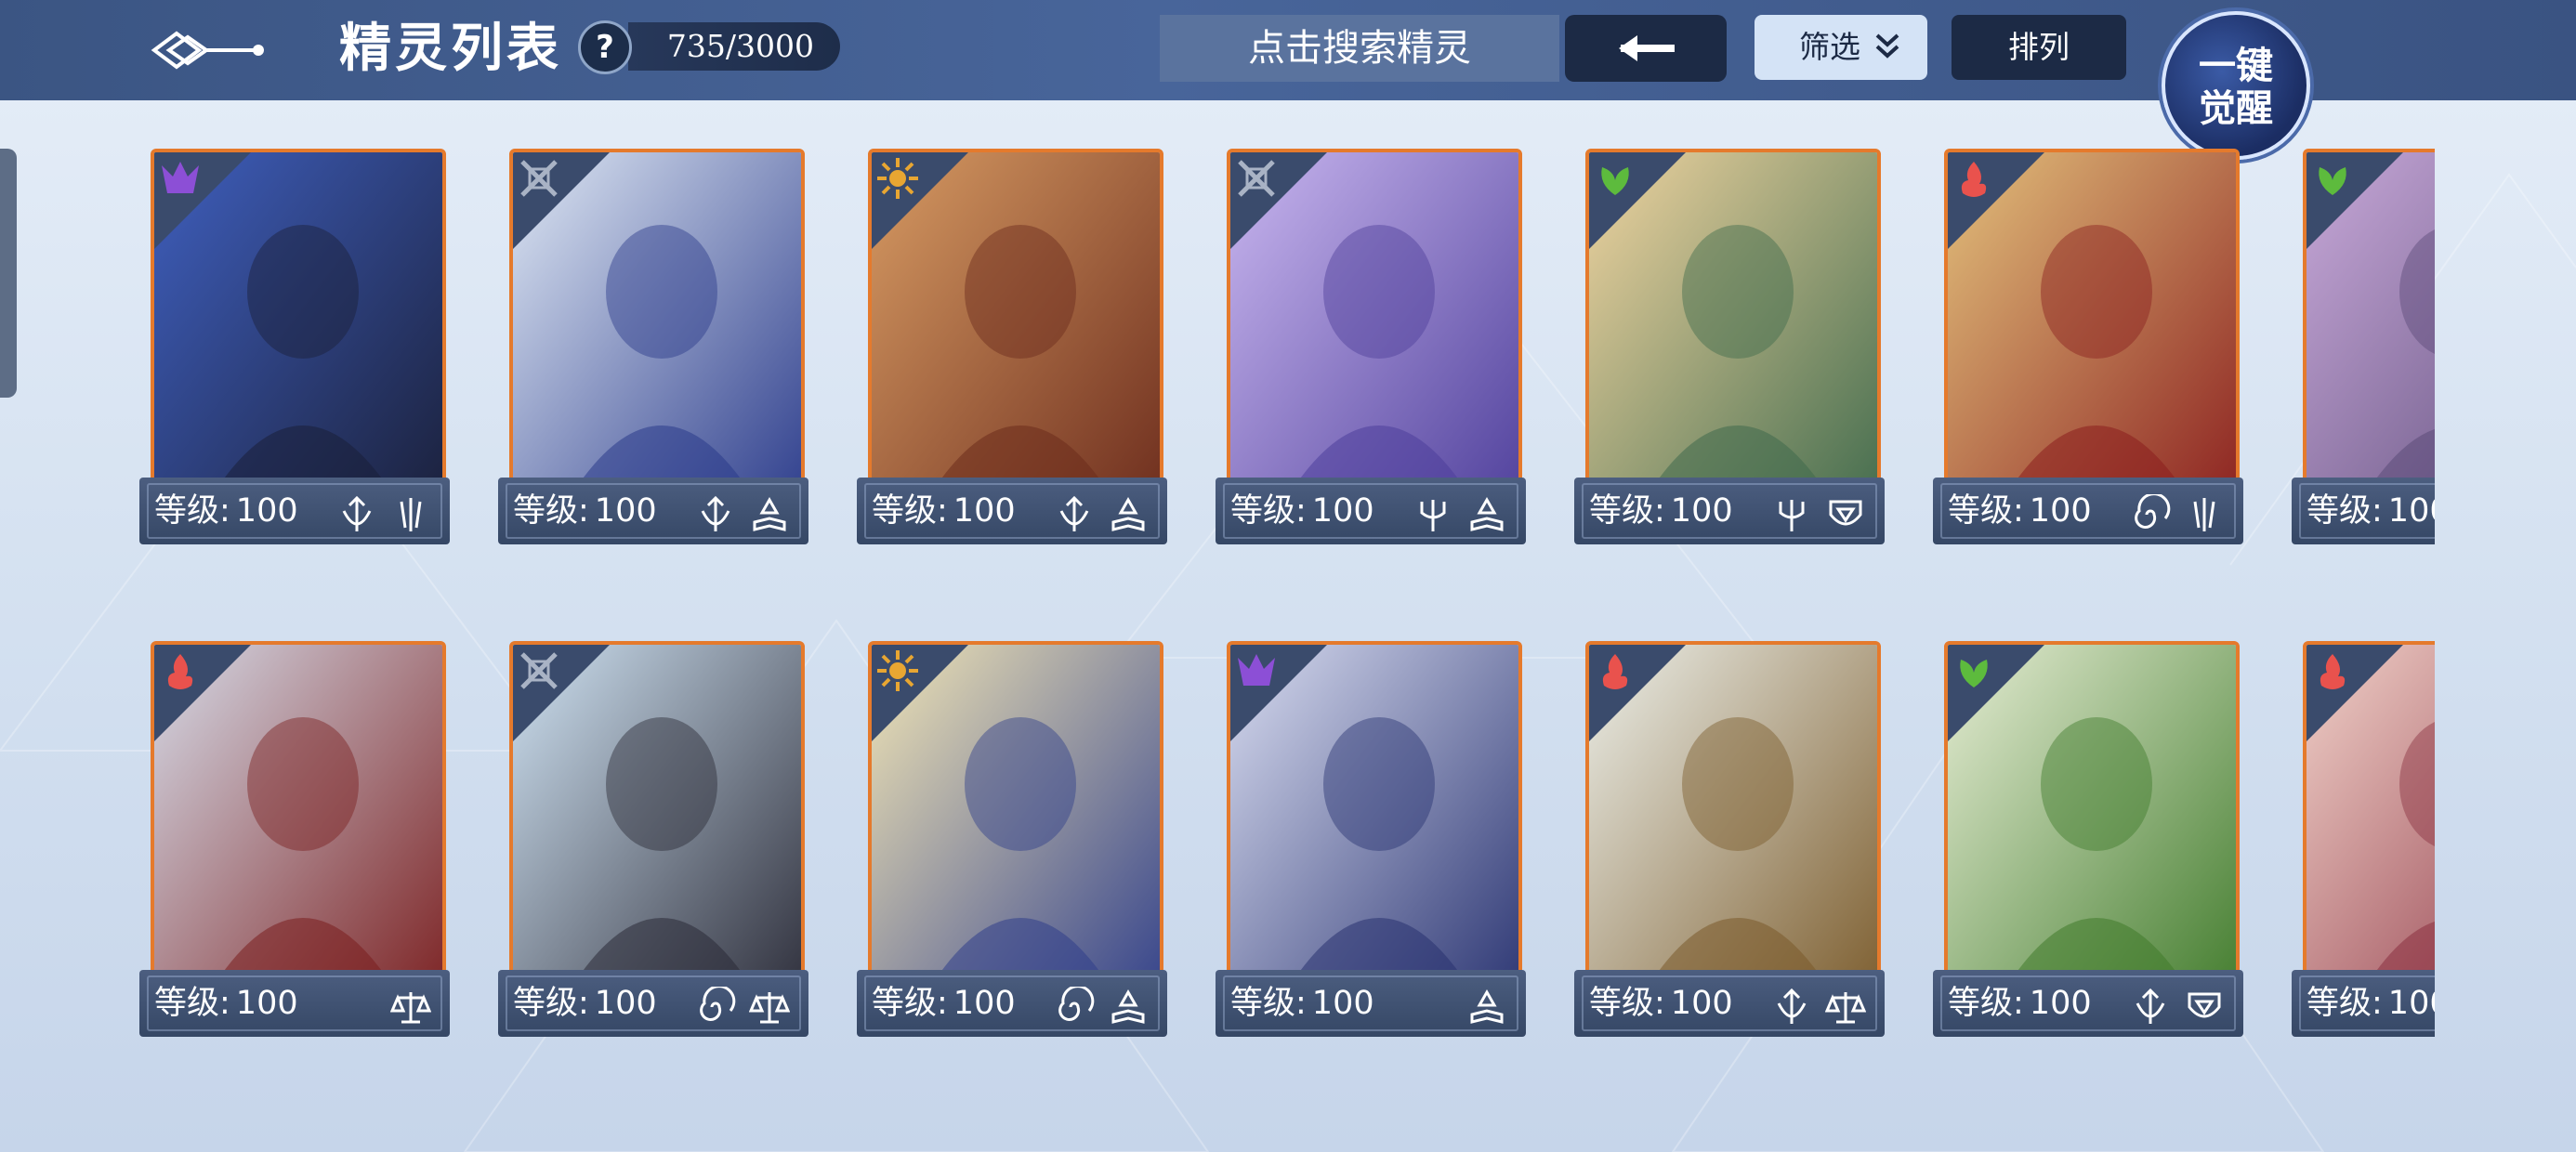 The height and width of the screenshot is (1152, 2576). Describe the element at coordinates (1256, 670) in the screenshot. I see `psychic-element-icon` at that location.